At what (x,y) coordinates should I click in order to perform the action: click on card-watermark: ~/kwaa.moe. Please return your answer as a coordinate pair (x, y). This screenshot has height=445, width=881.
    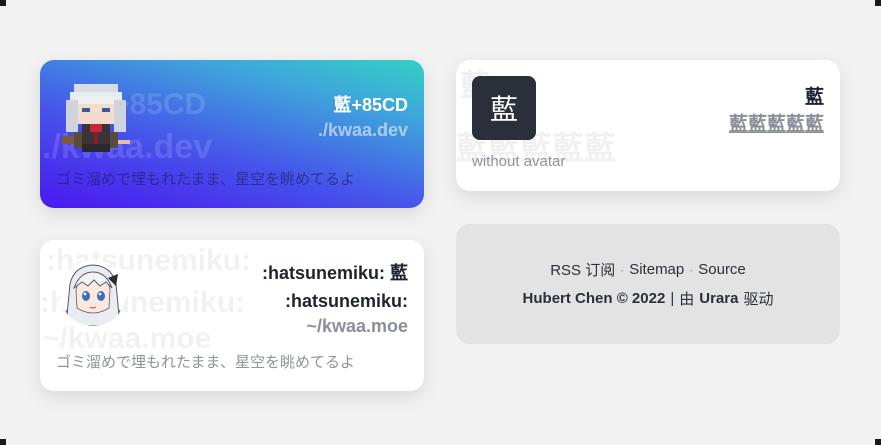
    Looking at the image, I should click on (127, 338).